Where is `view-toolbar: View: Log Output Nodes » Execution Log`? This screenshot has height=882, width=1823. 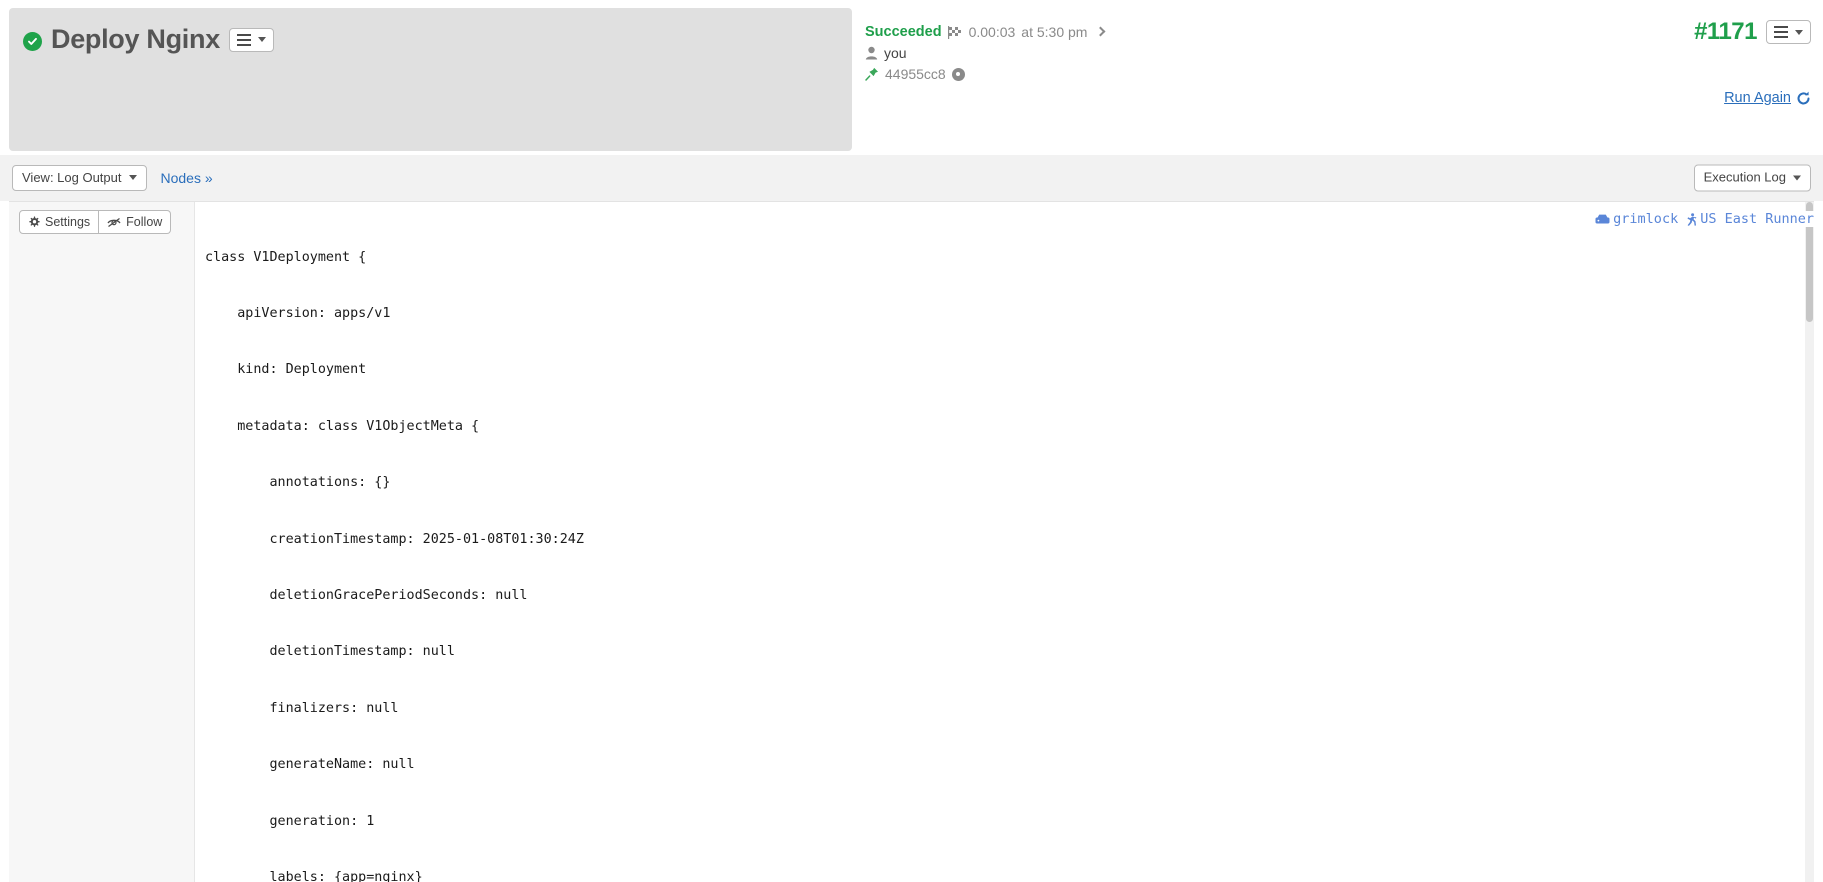
view-toolbar: View: Log Output Nodes » Execution Log is located at coordinates (911, 178).